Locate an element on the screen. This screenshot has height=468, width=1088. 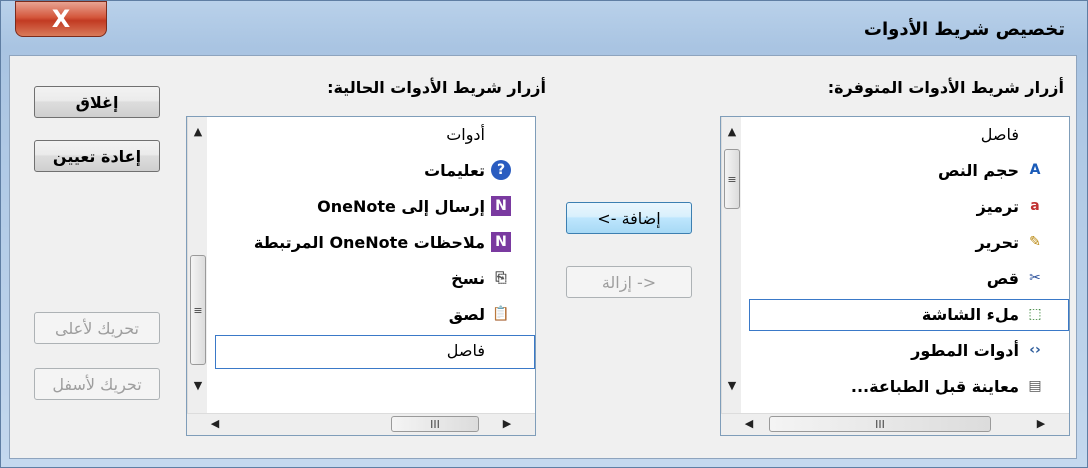
list-item: N ملاحظات OneNote المرتبطة is located at coordinates (382, 242).